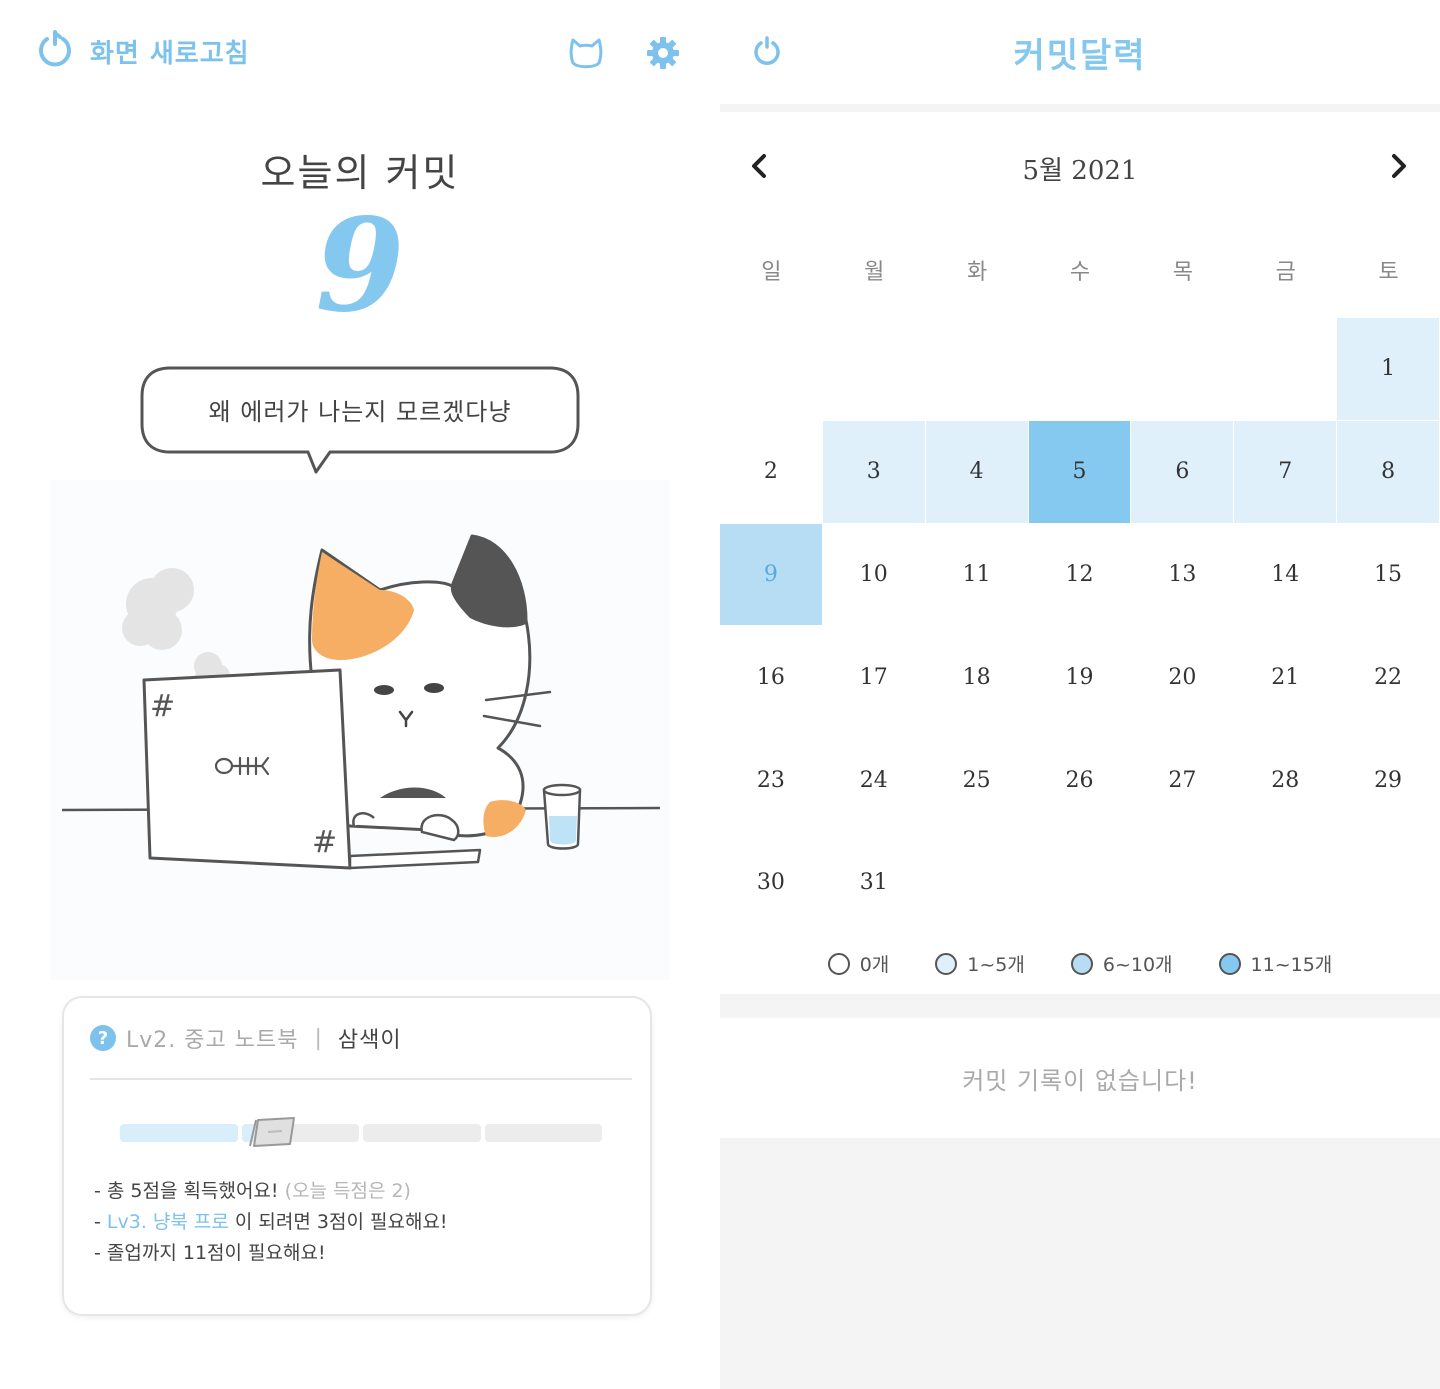 The height and width of the screenshot is (1389, 1440). What do you see at coordinates (1388, 272) in the screenshot?
I see `weekday-sat: 토` at bounding box center [1388, 272].